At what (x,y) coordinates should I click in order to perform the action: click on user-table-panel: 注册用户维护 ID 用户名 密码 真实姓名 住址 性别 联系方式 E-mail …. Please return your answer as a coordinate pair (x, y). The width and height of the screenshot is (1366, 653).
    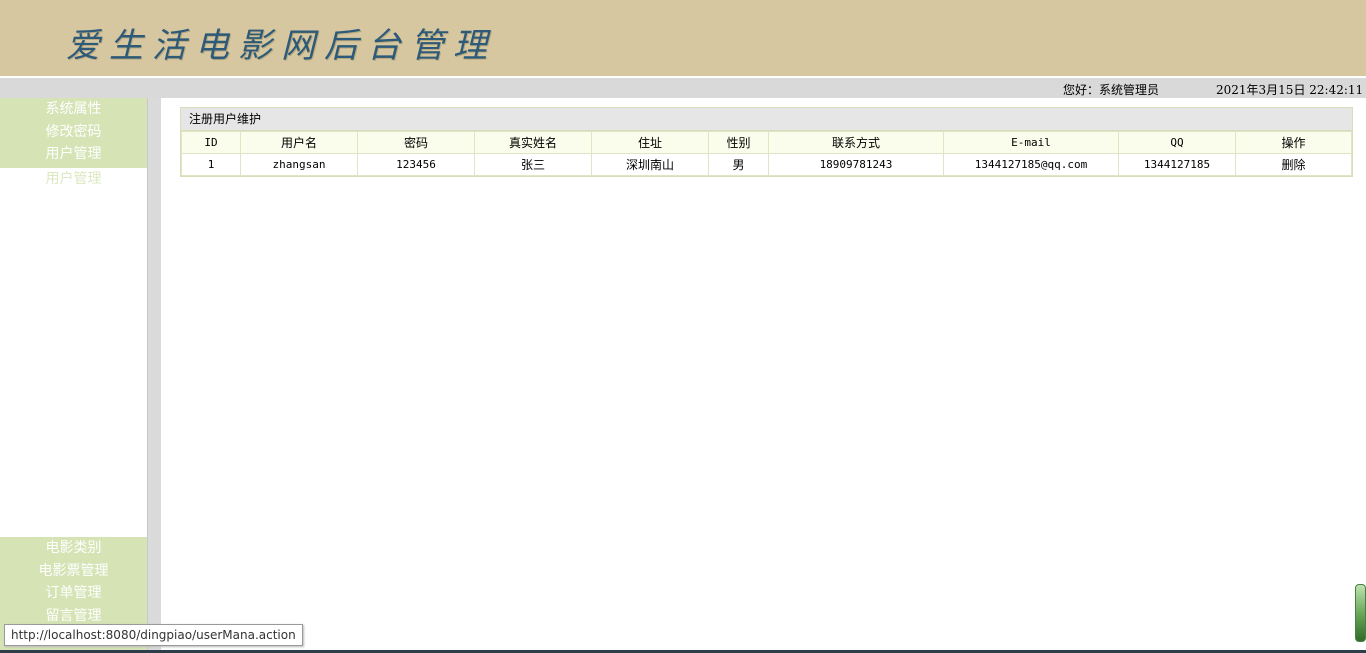
    Looking at the image, I should click on (766, 142).